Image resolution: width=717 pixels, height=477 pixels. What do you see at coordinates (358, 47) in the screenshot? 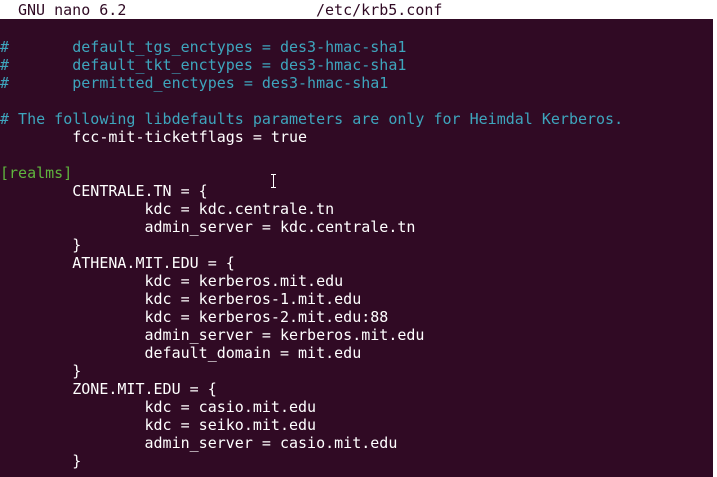
I see `editor-line-1: # default_tgs_enctypes = des3-hmac-sha1` at bounding box center [358, 47].